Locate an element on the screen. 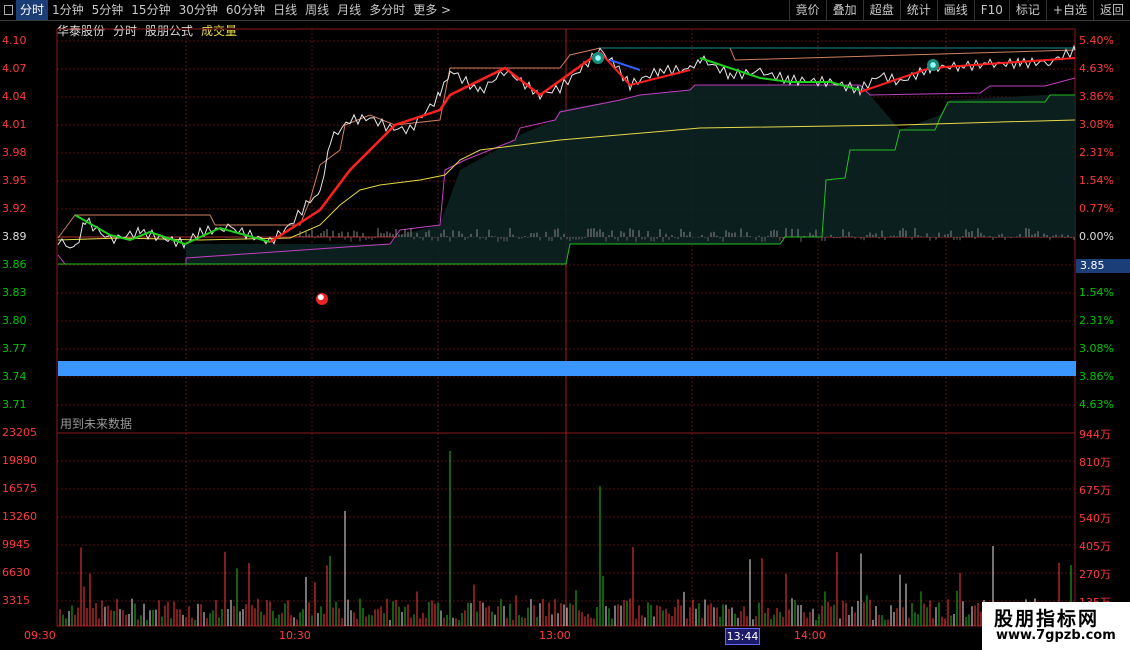 Image resolution: width=1130 pixels, height=650 pixels. volume-tick: 675万 is located at coordinates (1095, 490).